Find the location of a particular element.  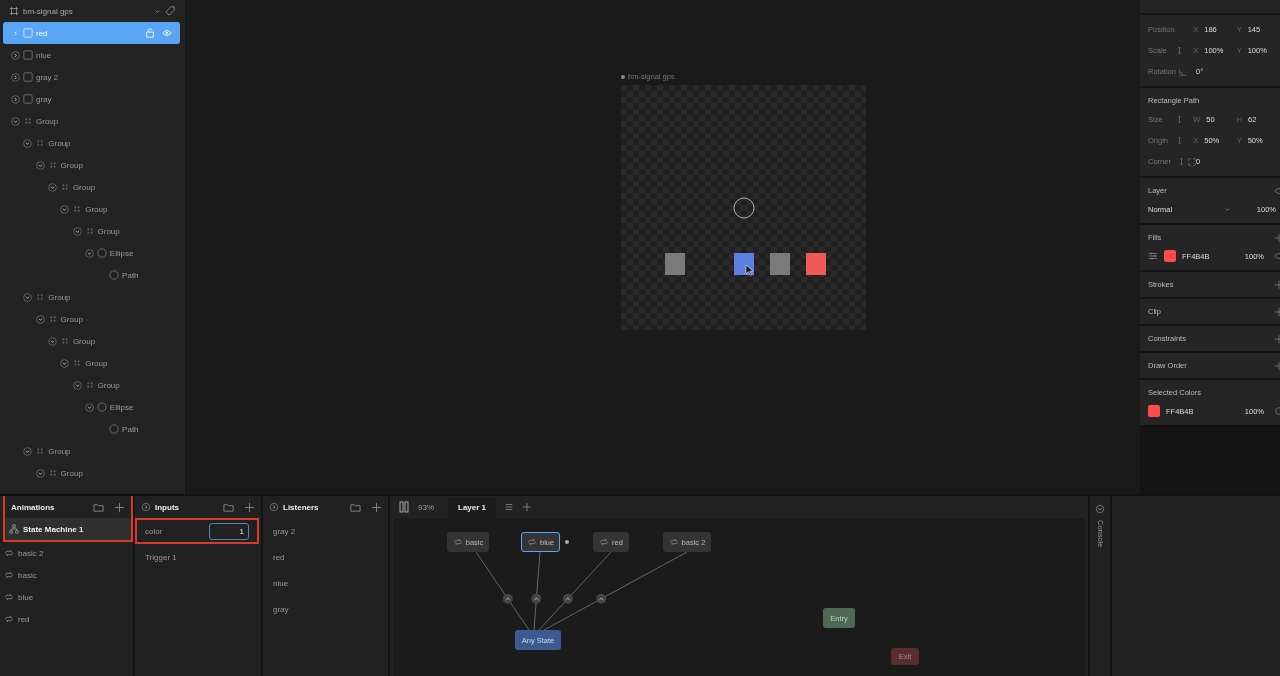

pause-icon is located at coordinates (404, 507).